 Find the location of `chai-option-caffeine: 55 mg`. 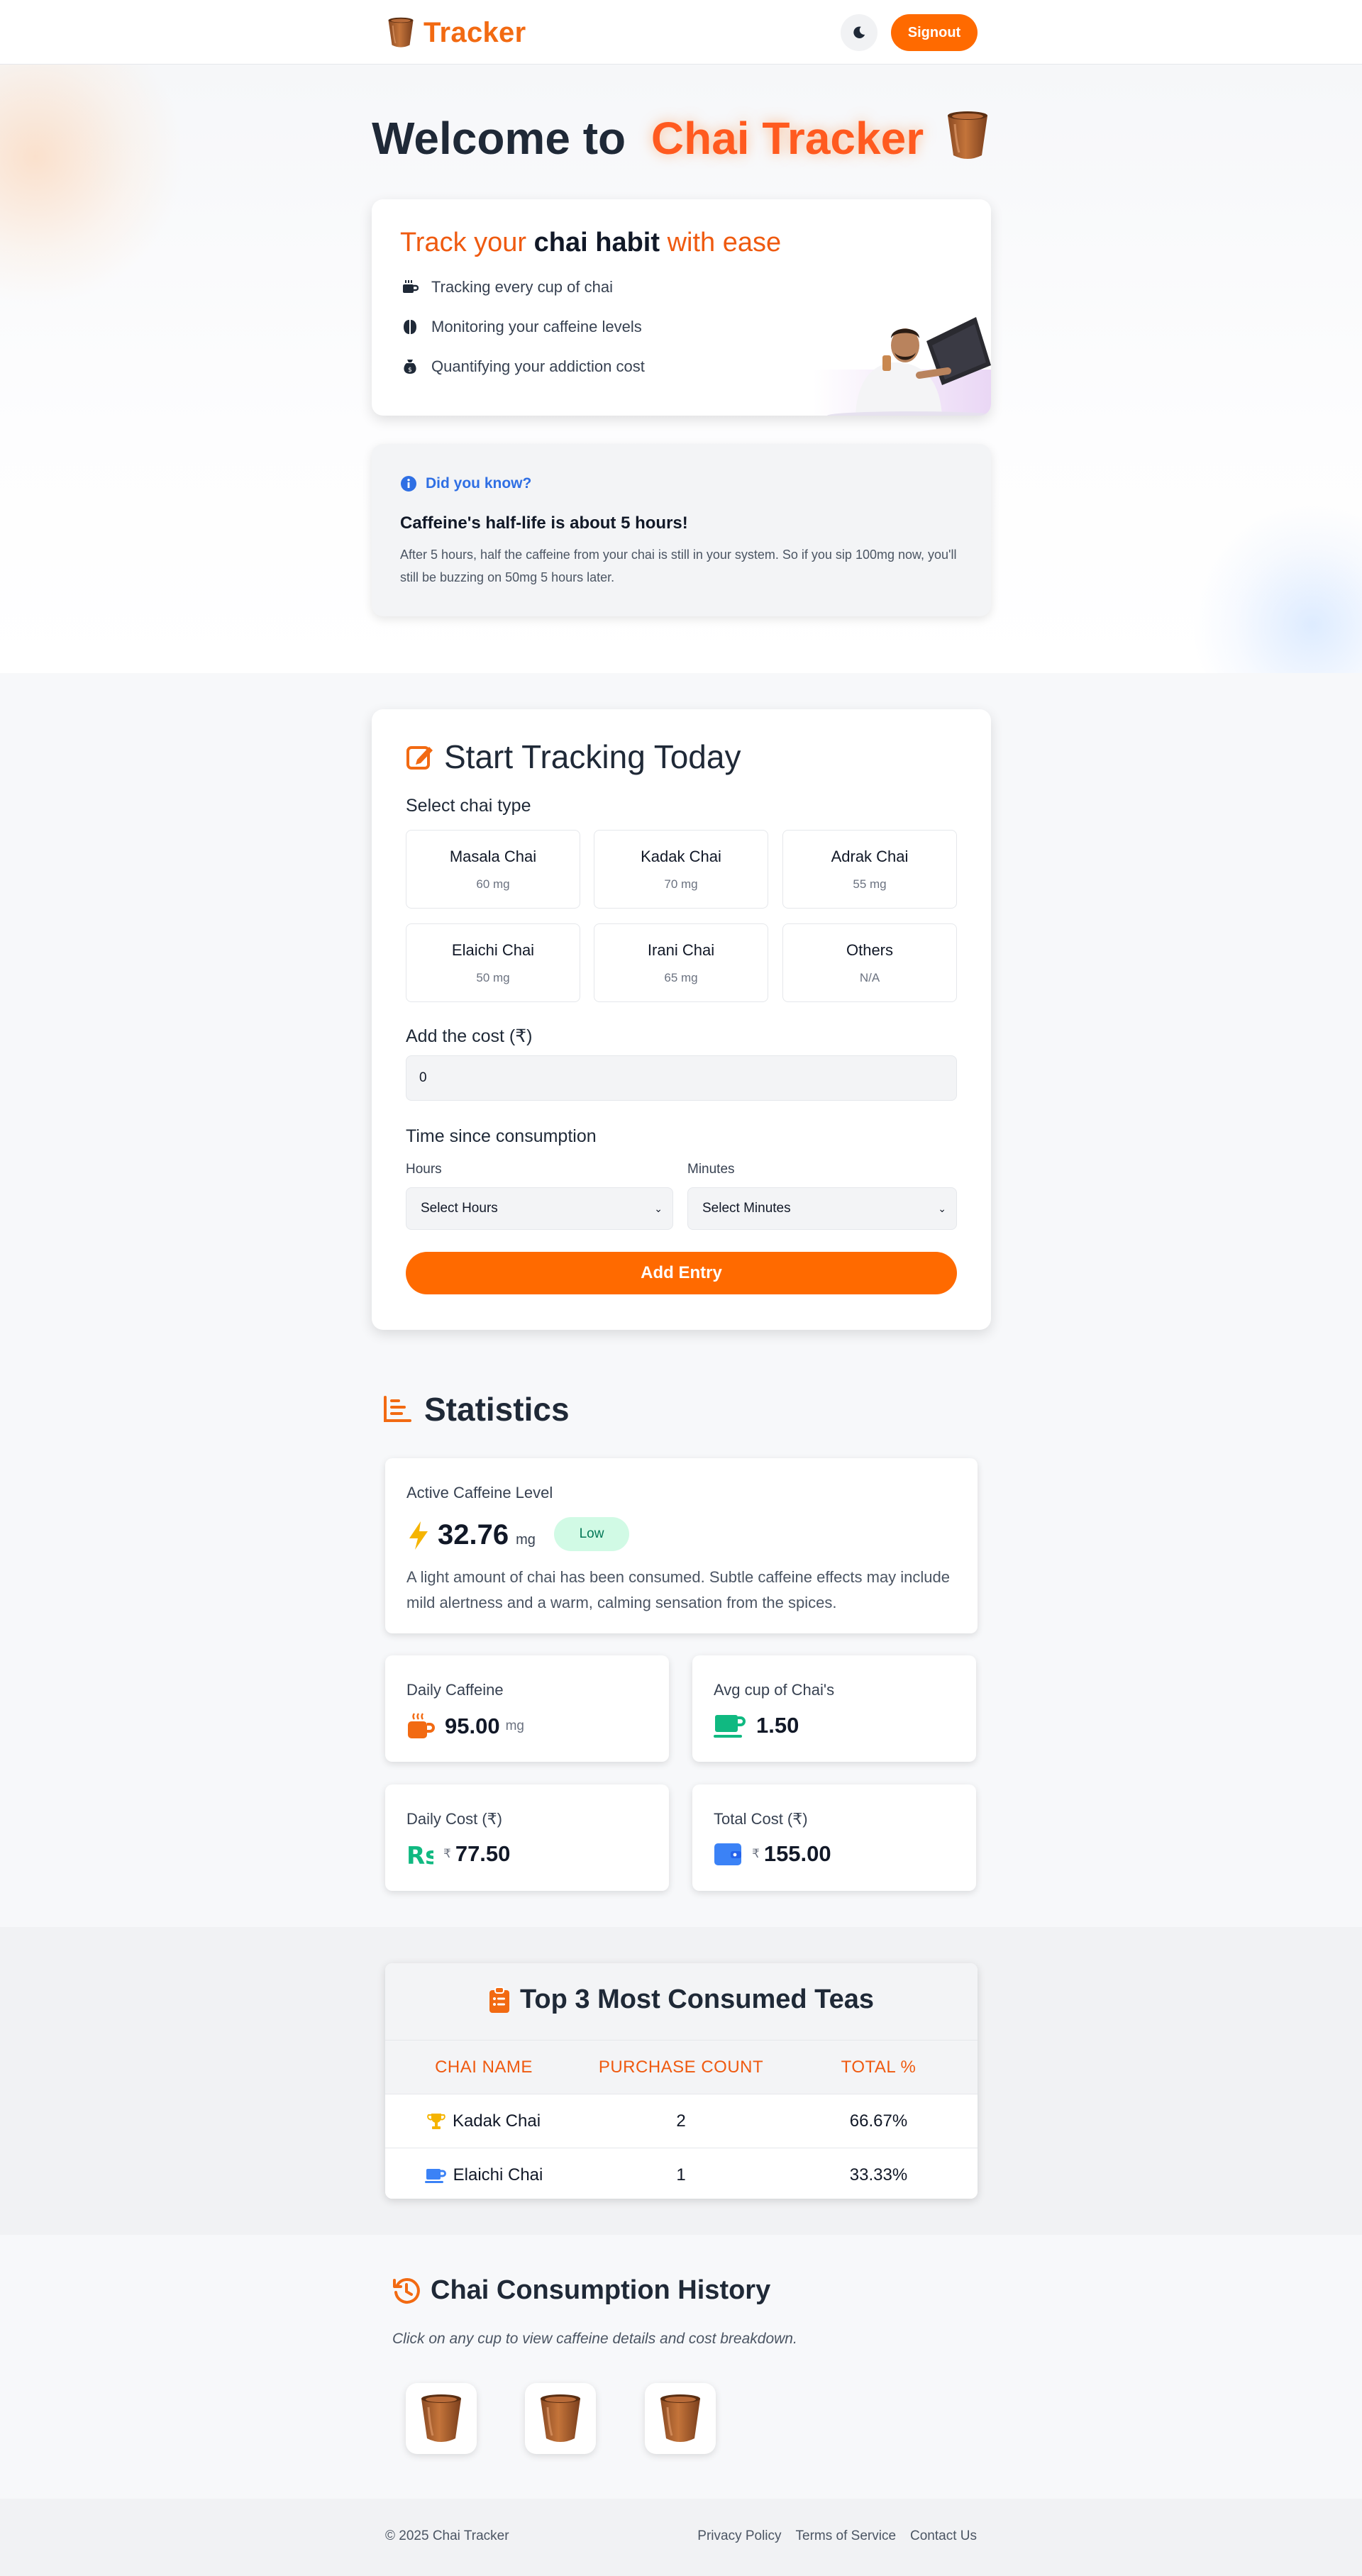

chai-option-caffeine: 55 mg is located at coordinates (870, 884).